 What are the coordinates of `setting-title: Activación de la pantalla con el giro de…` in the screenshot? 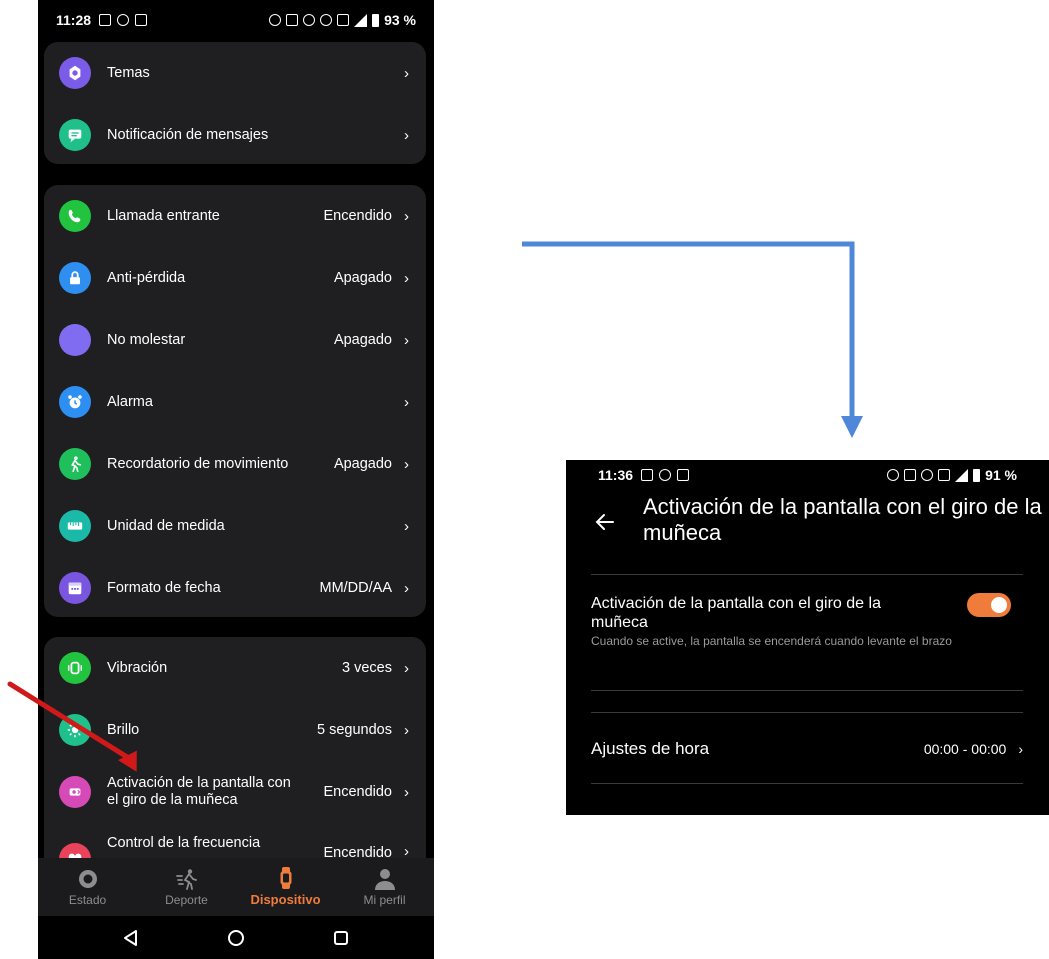 It's located at (736, 613).